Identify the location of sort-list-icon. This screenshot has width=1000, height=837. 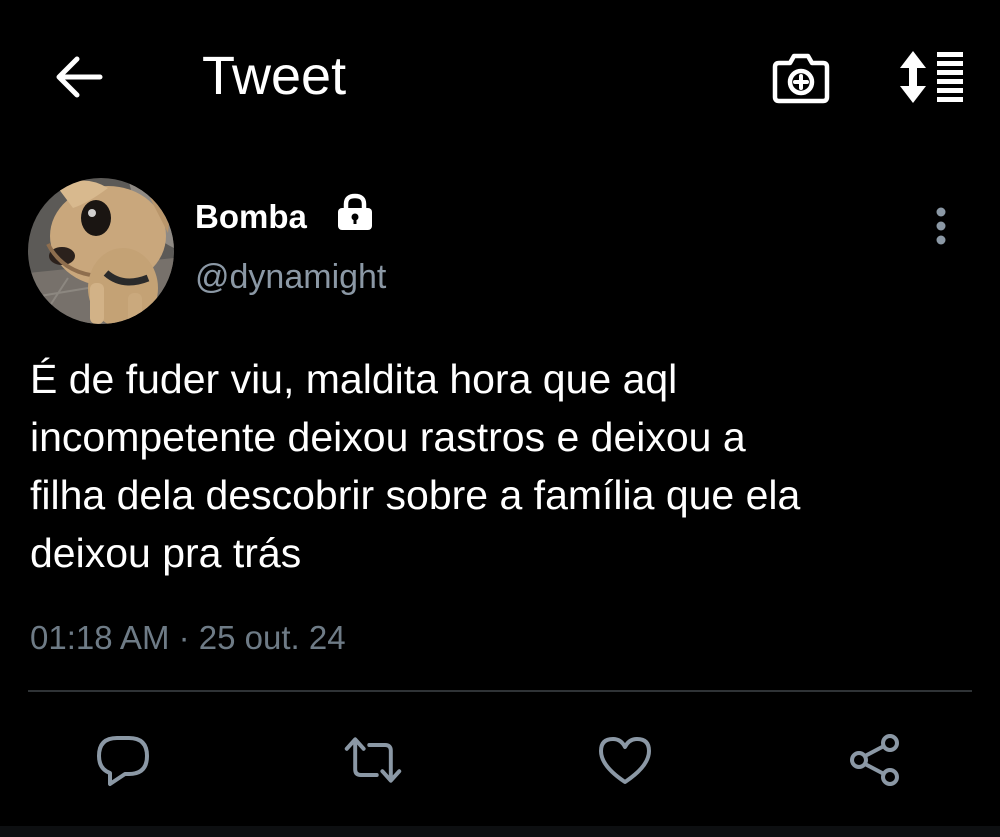
(931, 77).